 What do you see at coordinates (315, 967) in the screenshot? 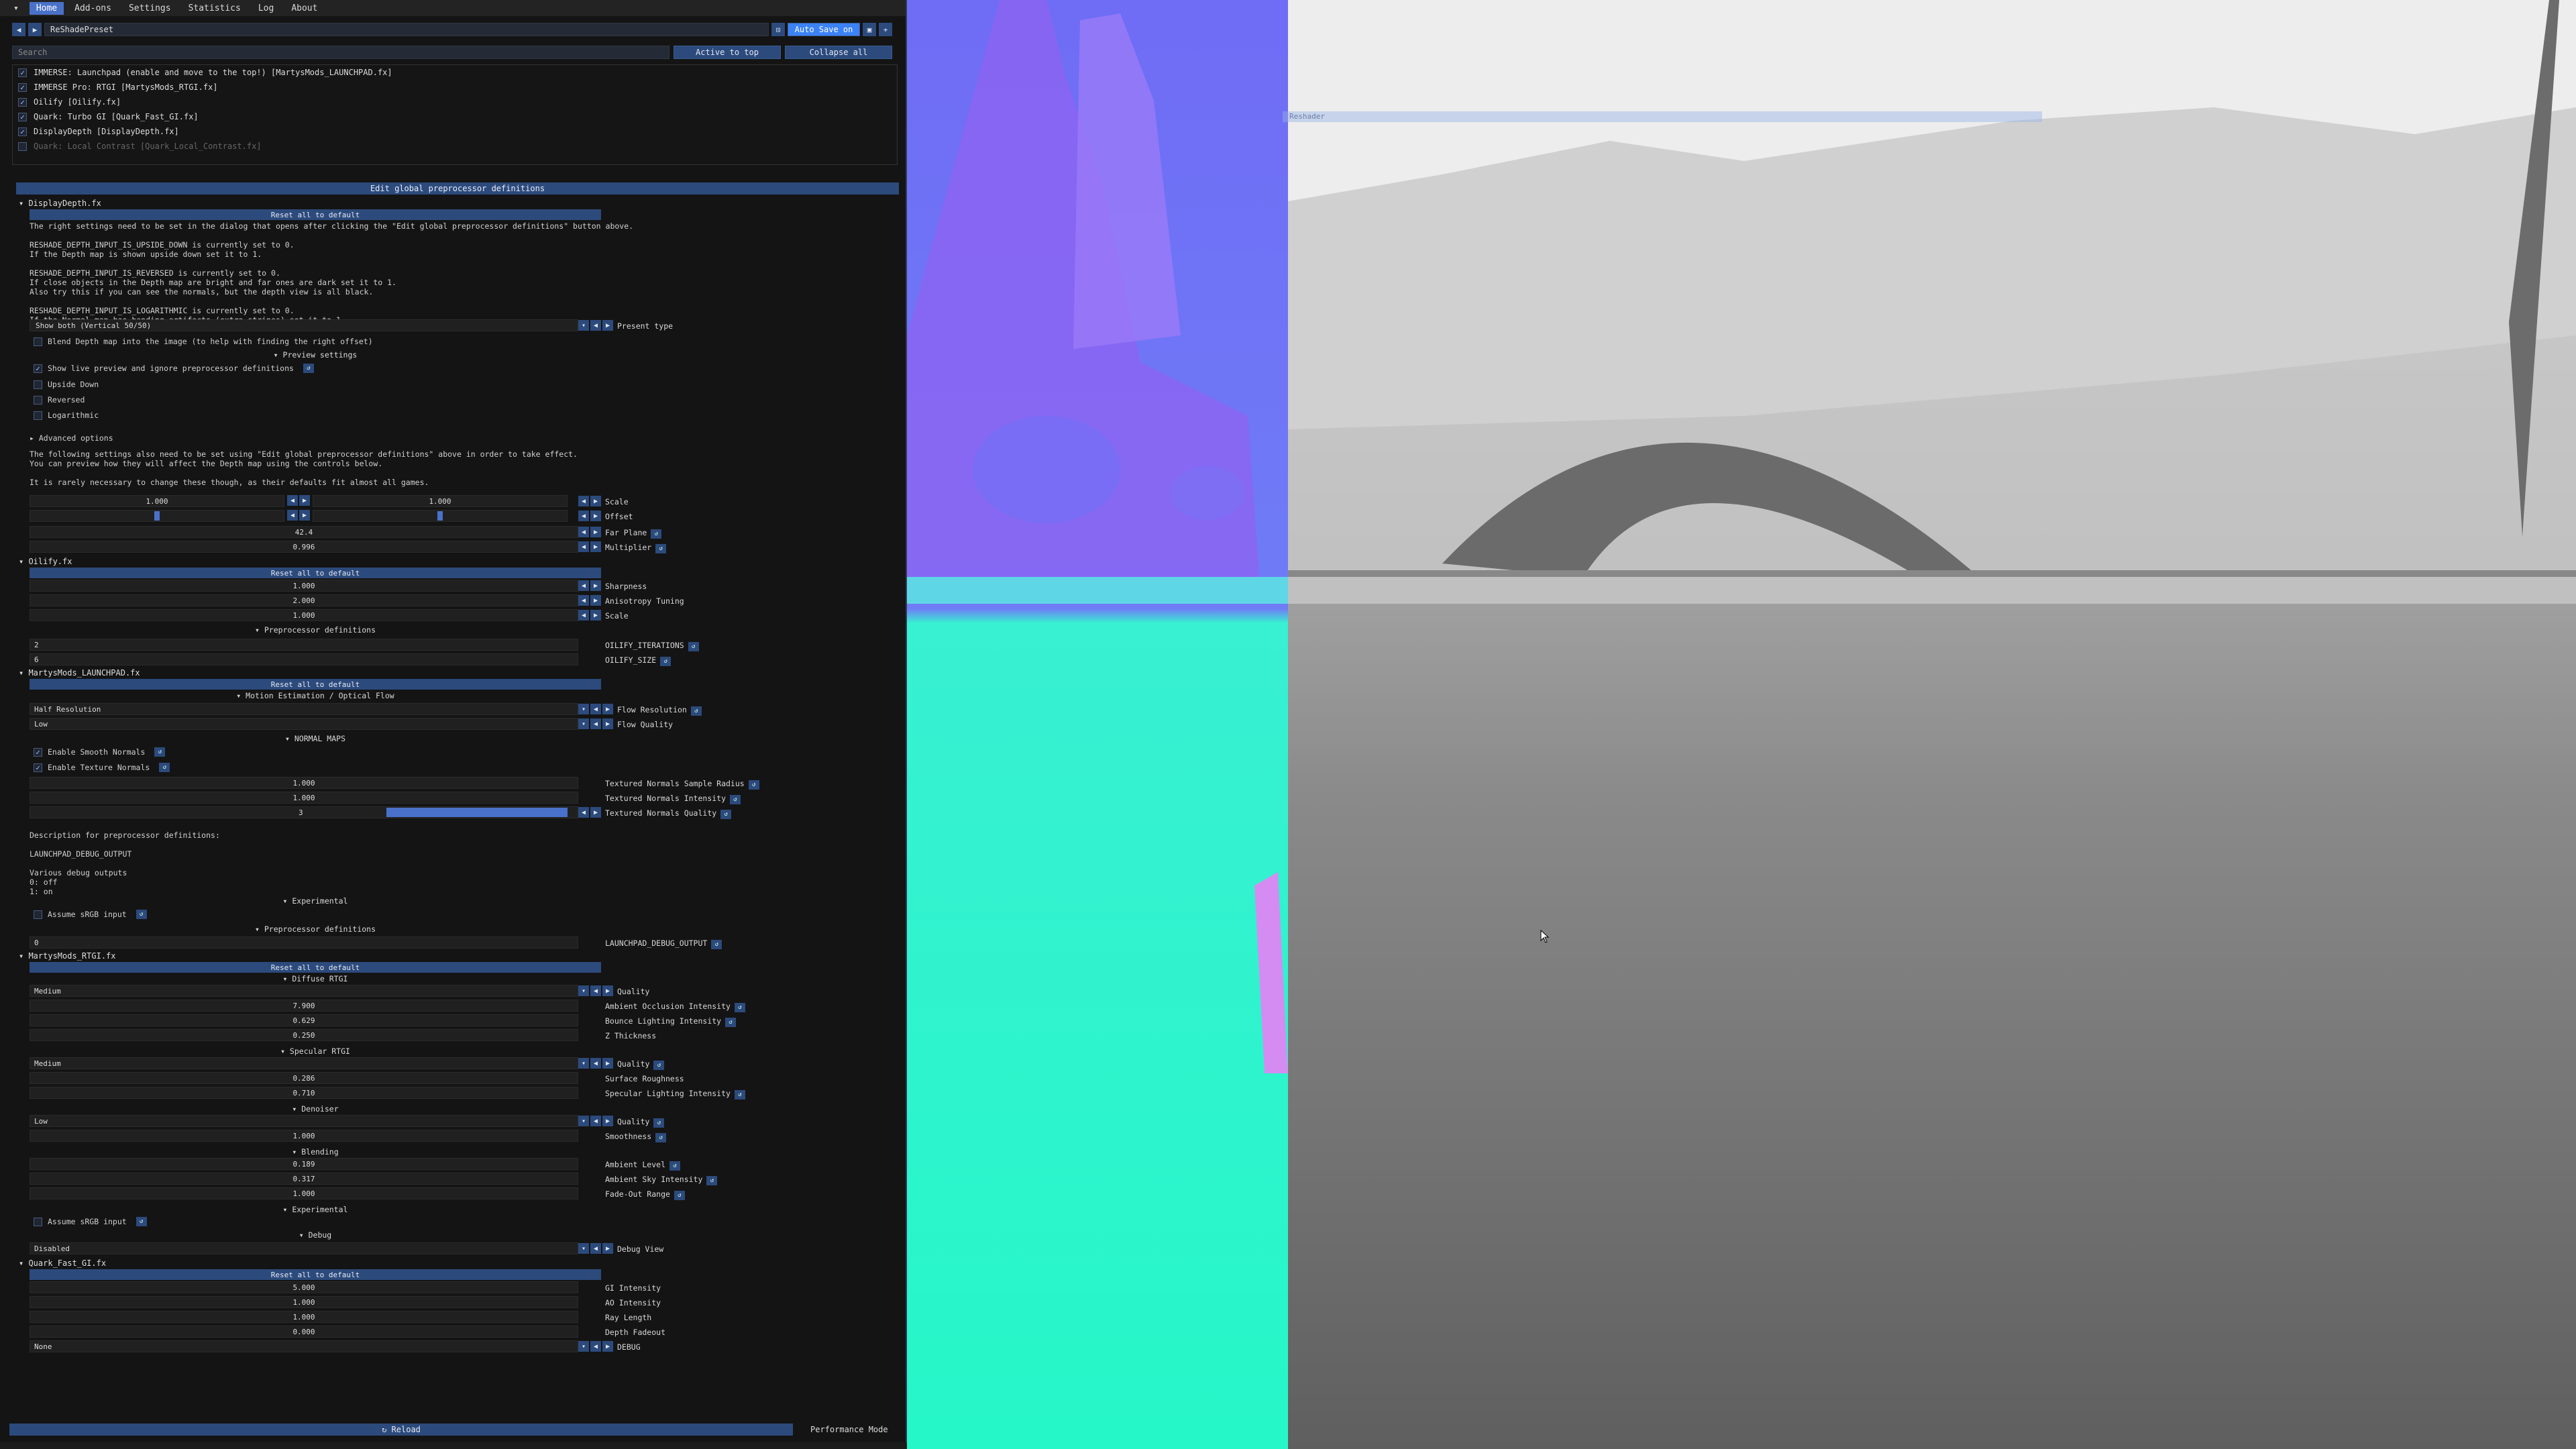
I see `reset-rtgi-button: Reset all to default` at bounding box center [315, 967].